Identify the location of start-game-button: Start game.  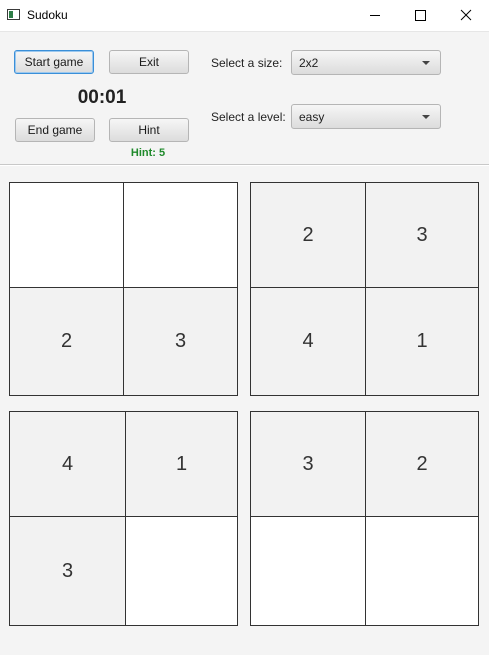
(54, 62).